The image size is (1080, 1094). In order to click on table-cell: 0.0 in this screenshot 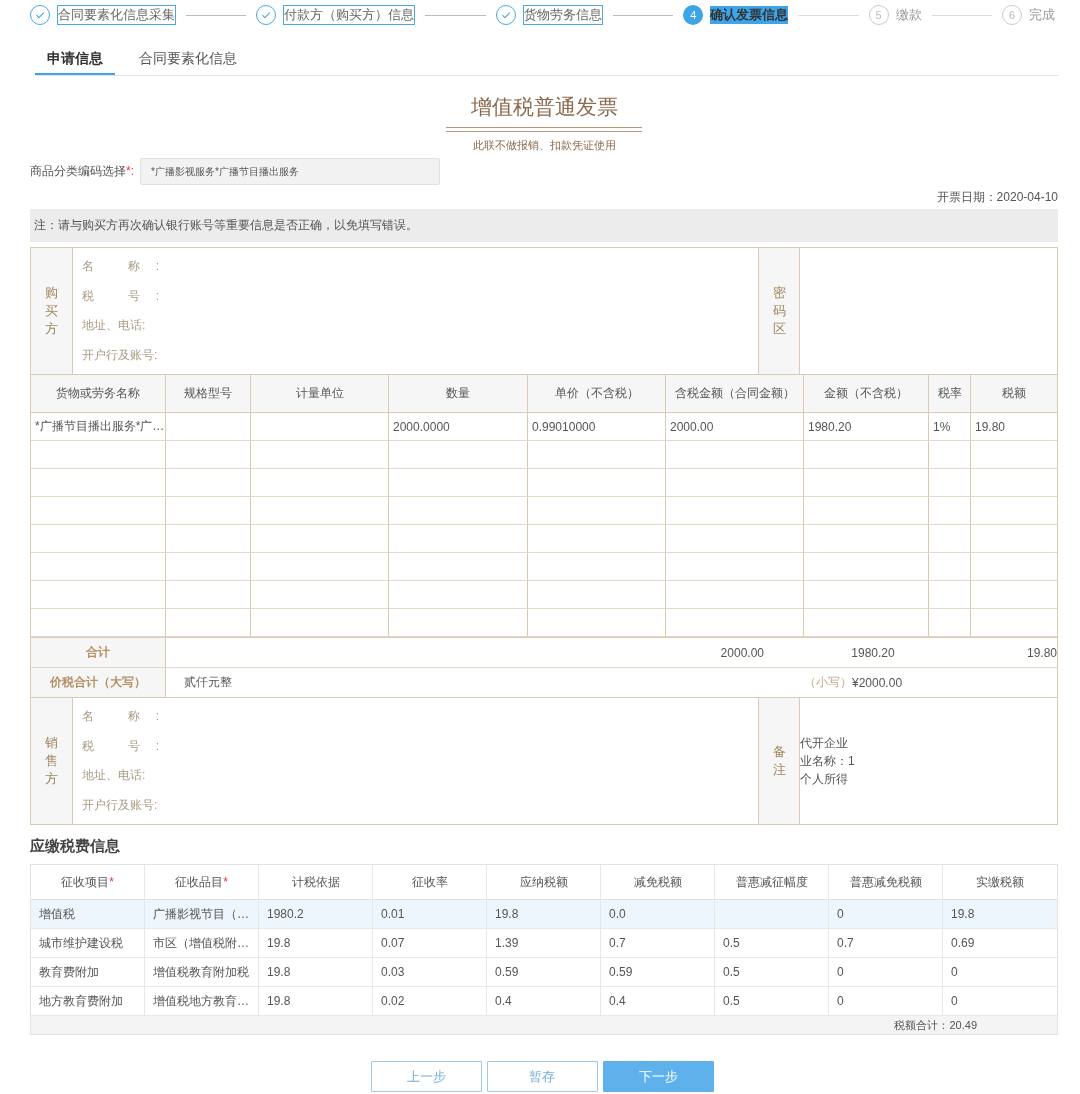, I will do `click(658, 914)`.